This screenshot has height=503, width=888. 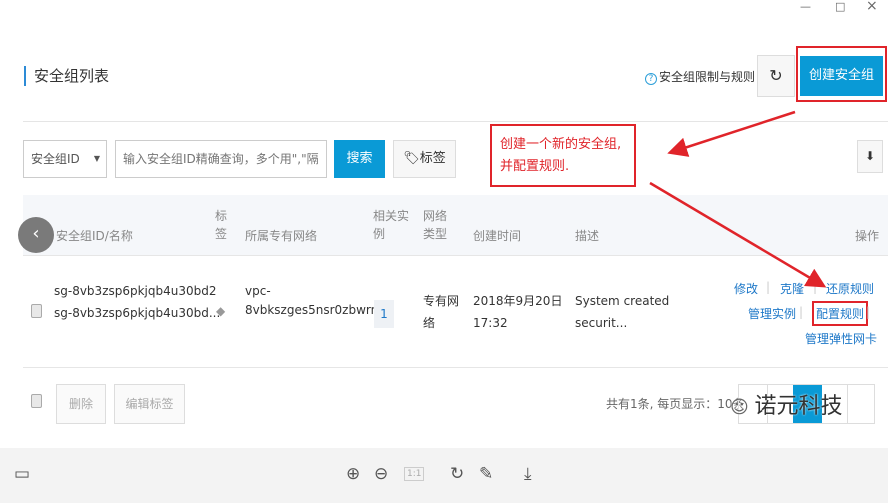 What do you see at coordinates (455, 121) in the screenshot?
I see `divider` at bounding box center [455, 121].